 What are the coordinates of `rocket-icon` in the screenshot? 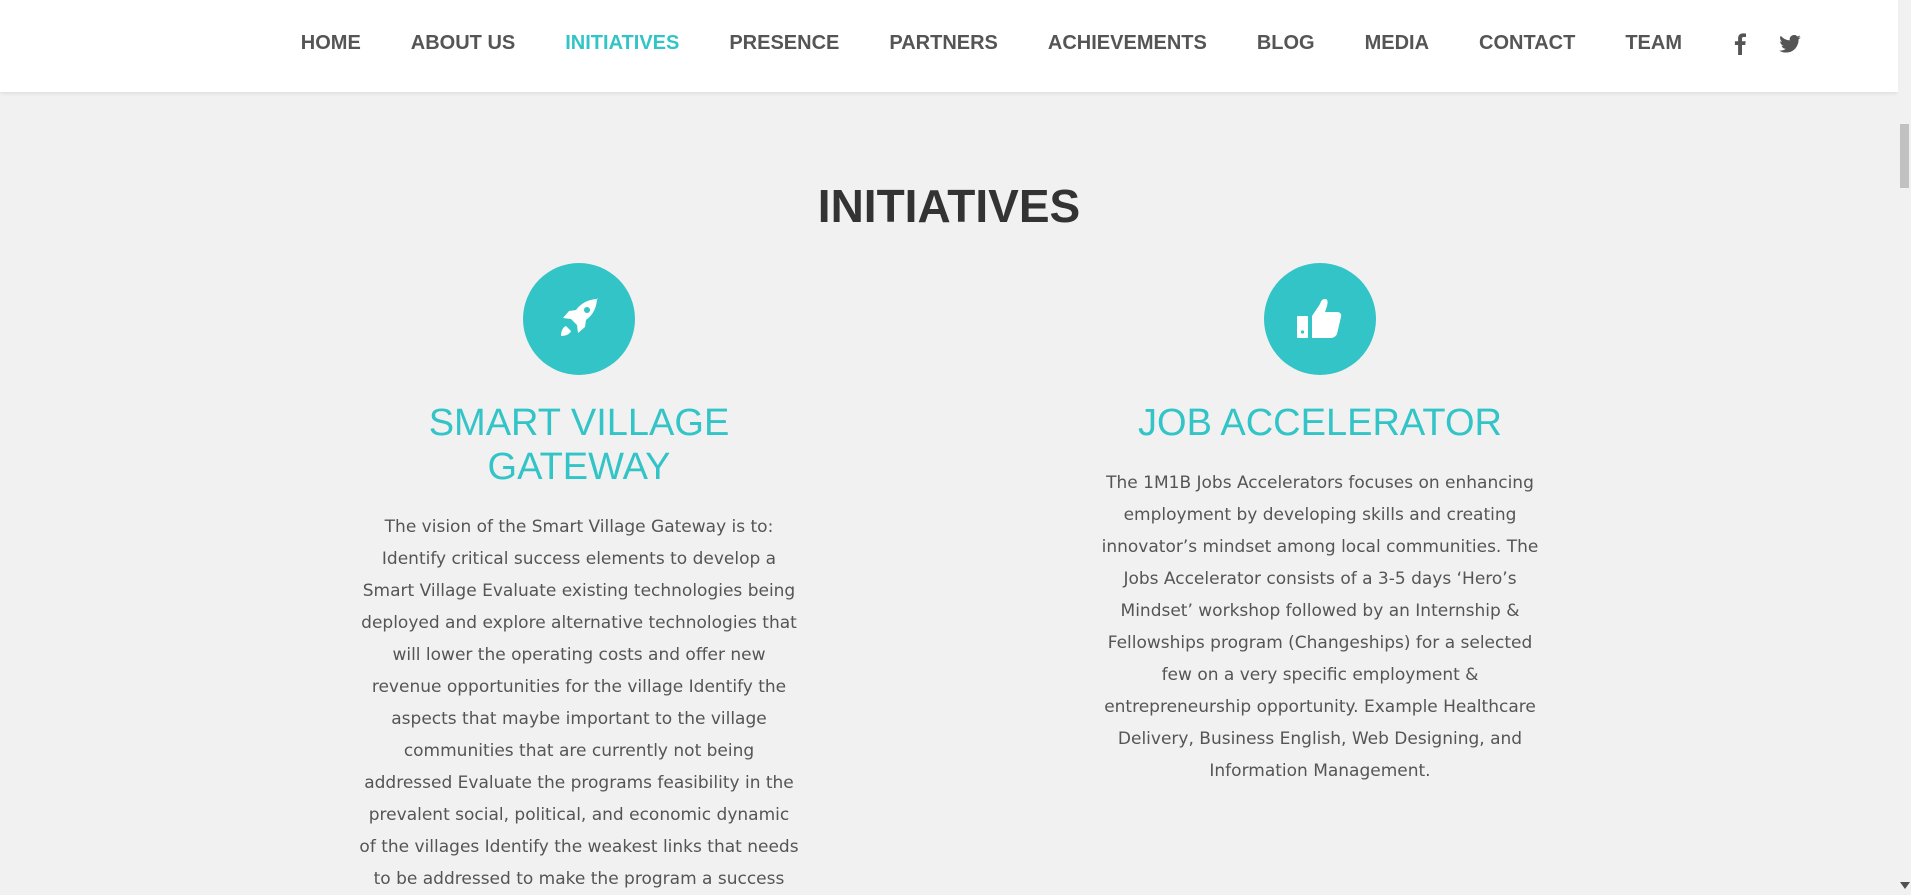 It's located at (579, 319).